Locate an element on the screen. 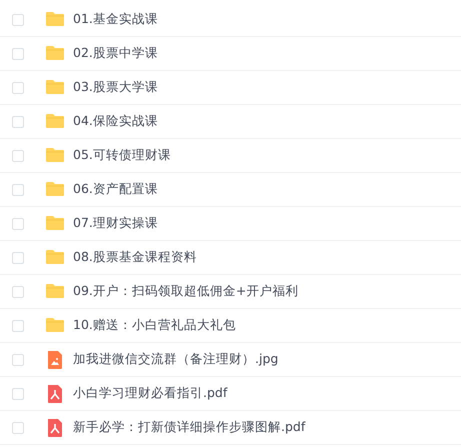 The width and height of the screenshot is (461, 448). image-file-icon is located at coordinates (55, 360).